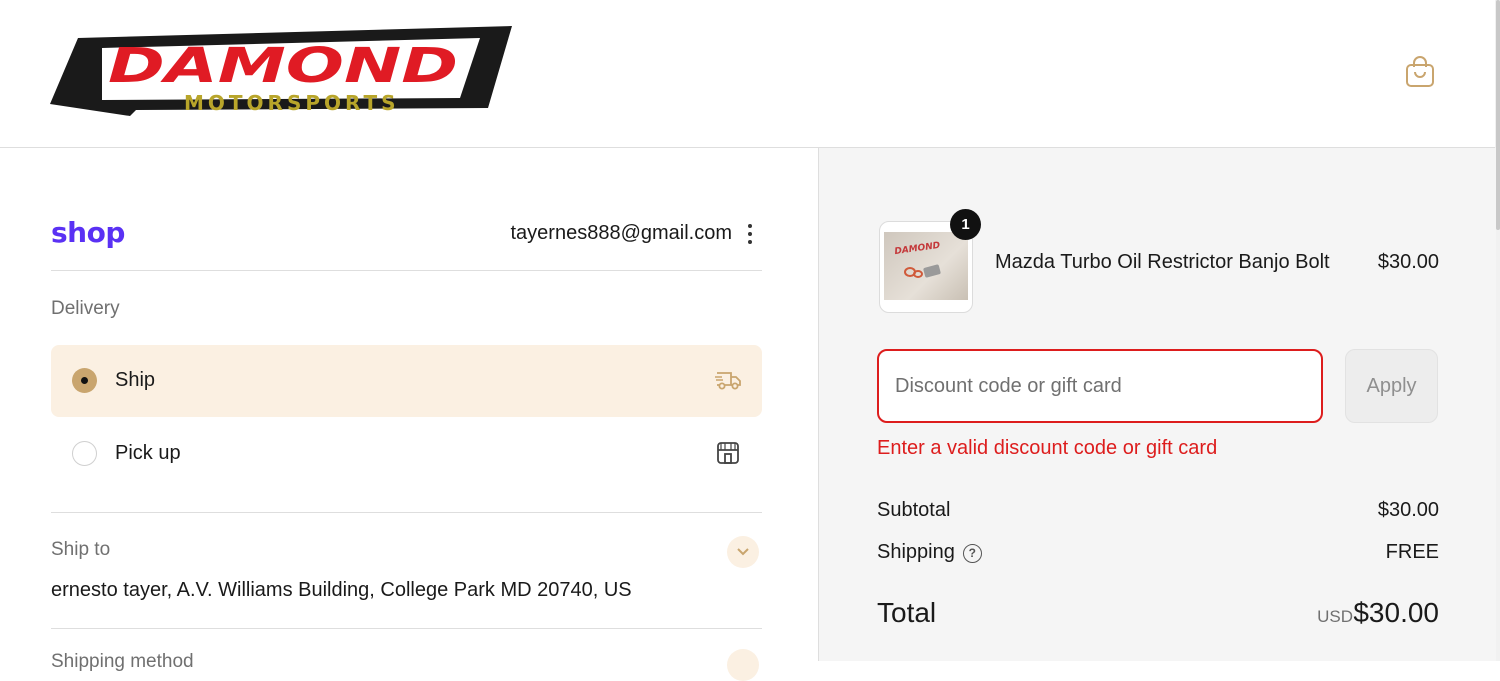 Image resolution: width=1500 pixels, height=681 pixels. Describe the element at coordinates (1396, 612) in the screenshot. I see `total-value: $30.00` at that location.